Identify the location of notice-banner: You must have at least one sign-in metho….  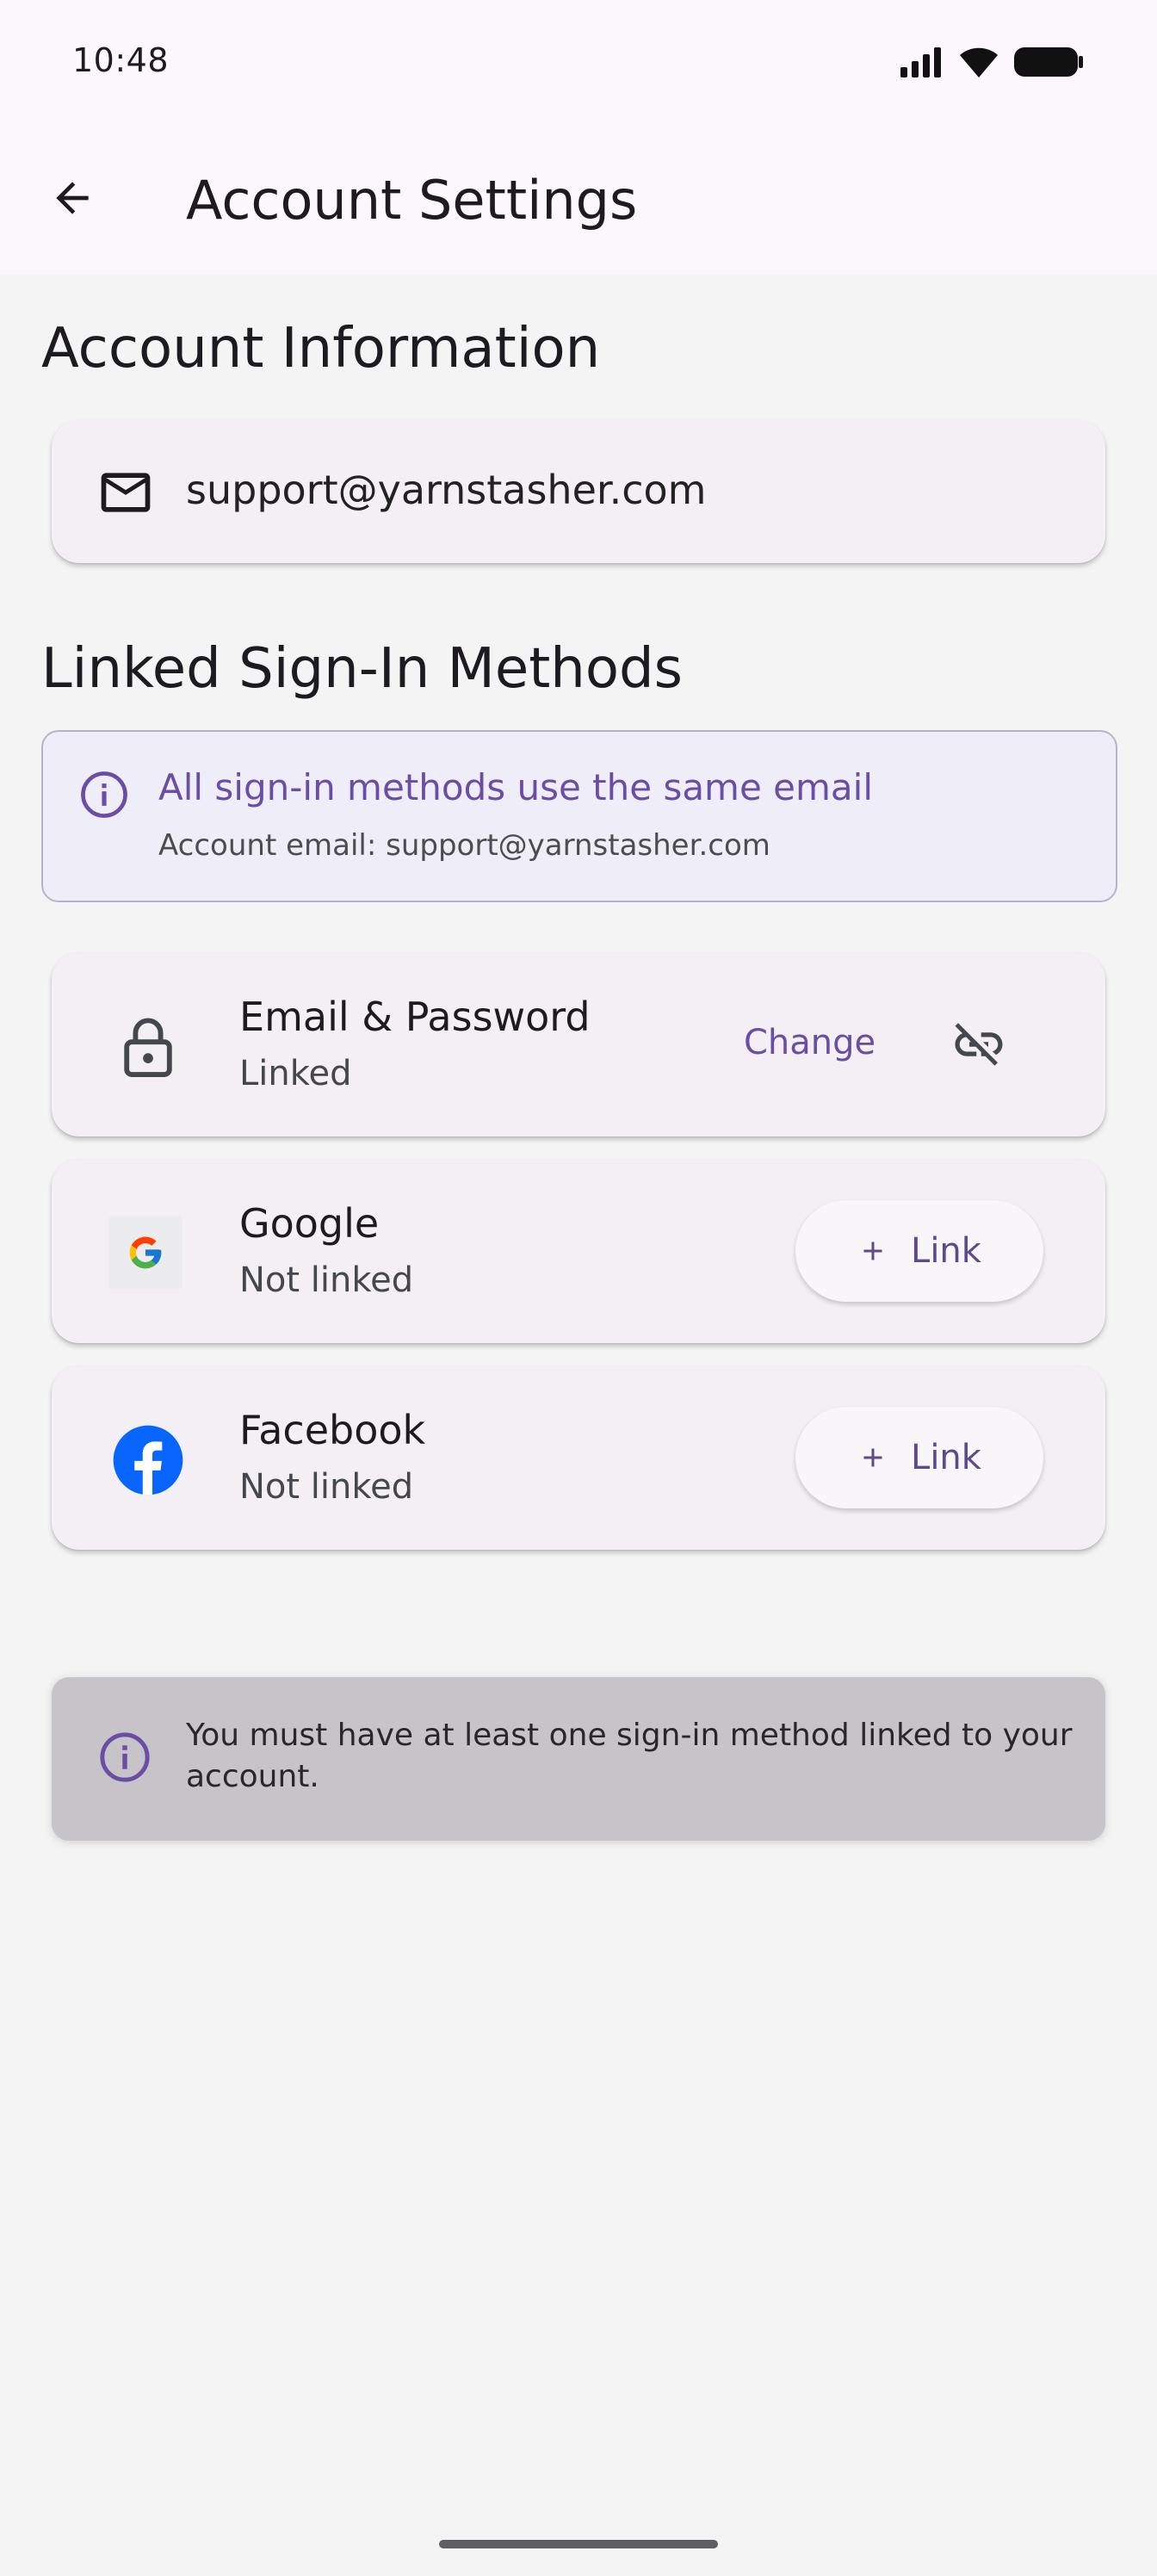
(579, 1759).